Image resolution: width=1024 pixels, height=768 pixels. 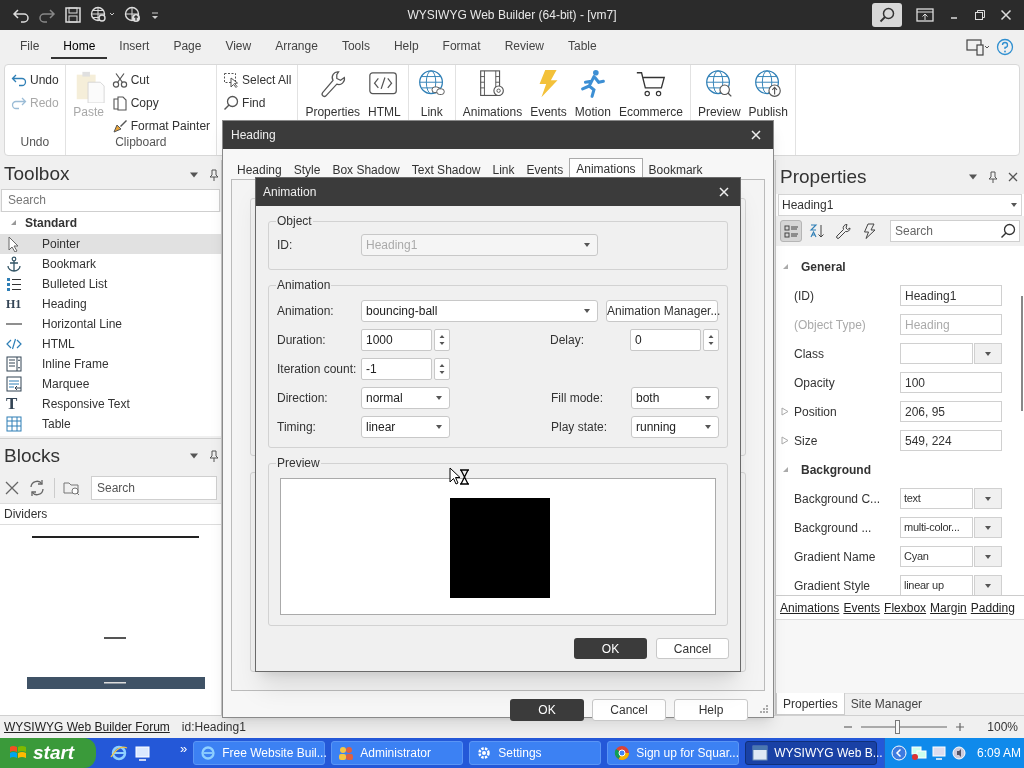 What do you see at coordinates (461, 47) in the screenshot?
I see `menu-tab: Format` at bounding box center [461, 47].